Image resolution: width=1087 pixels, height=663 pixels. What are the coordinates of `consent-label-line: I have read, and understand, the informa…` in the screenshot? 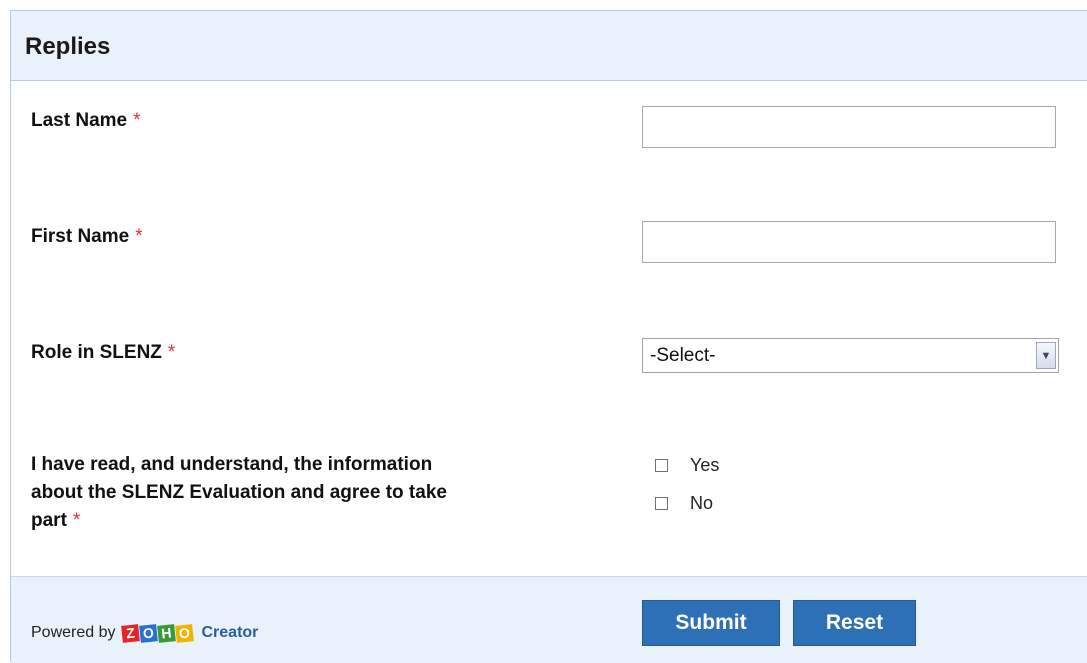 It's located at (232, 464).